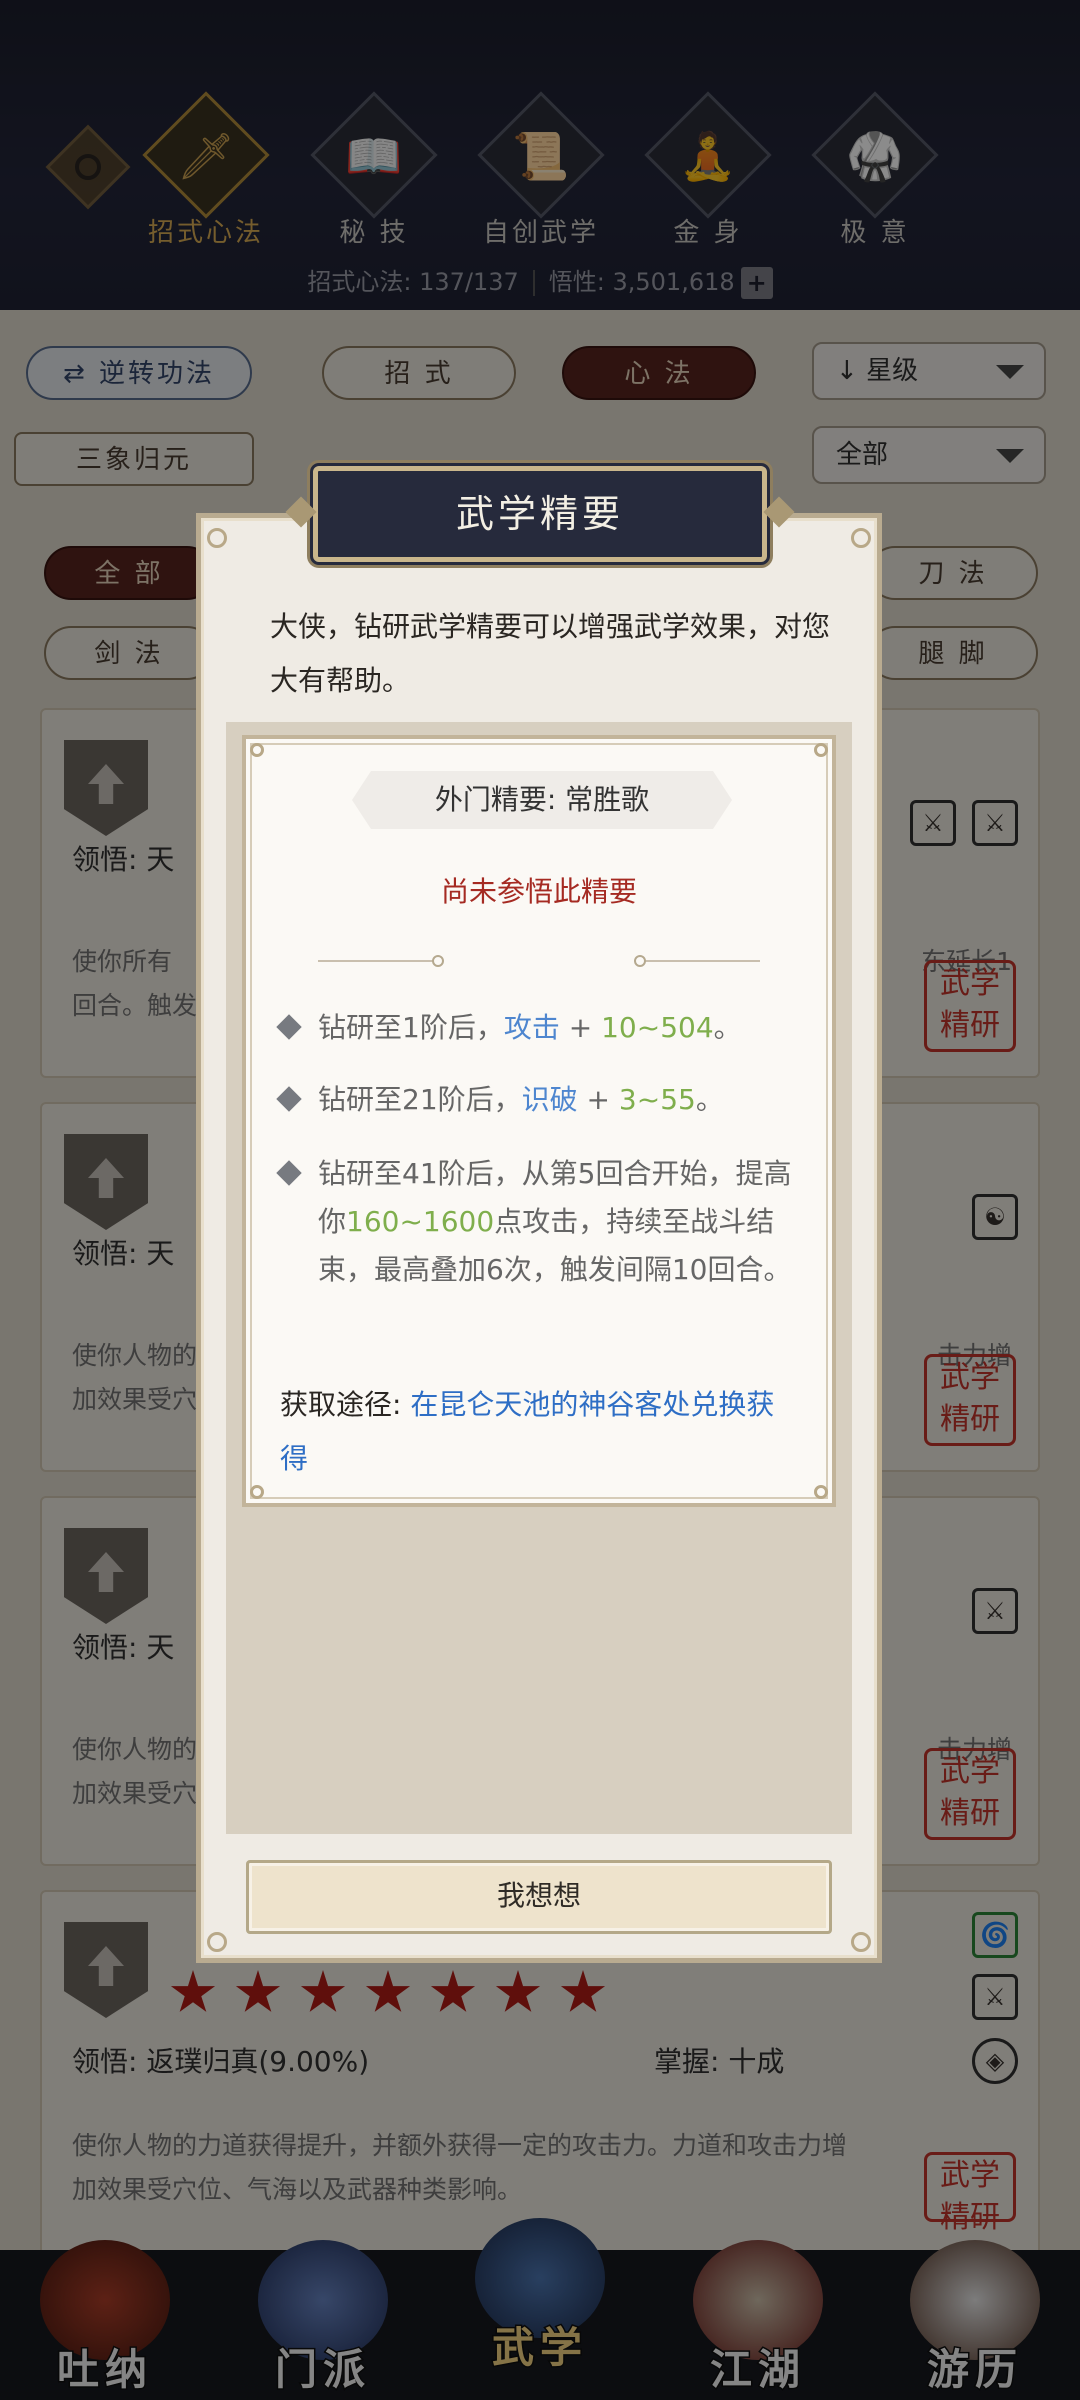  What do you see at coordinates (539, 1897) in the screenshot?
I see `think-again-button: 我想想` at bounding box center [539, 1897].